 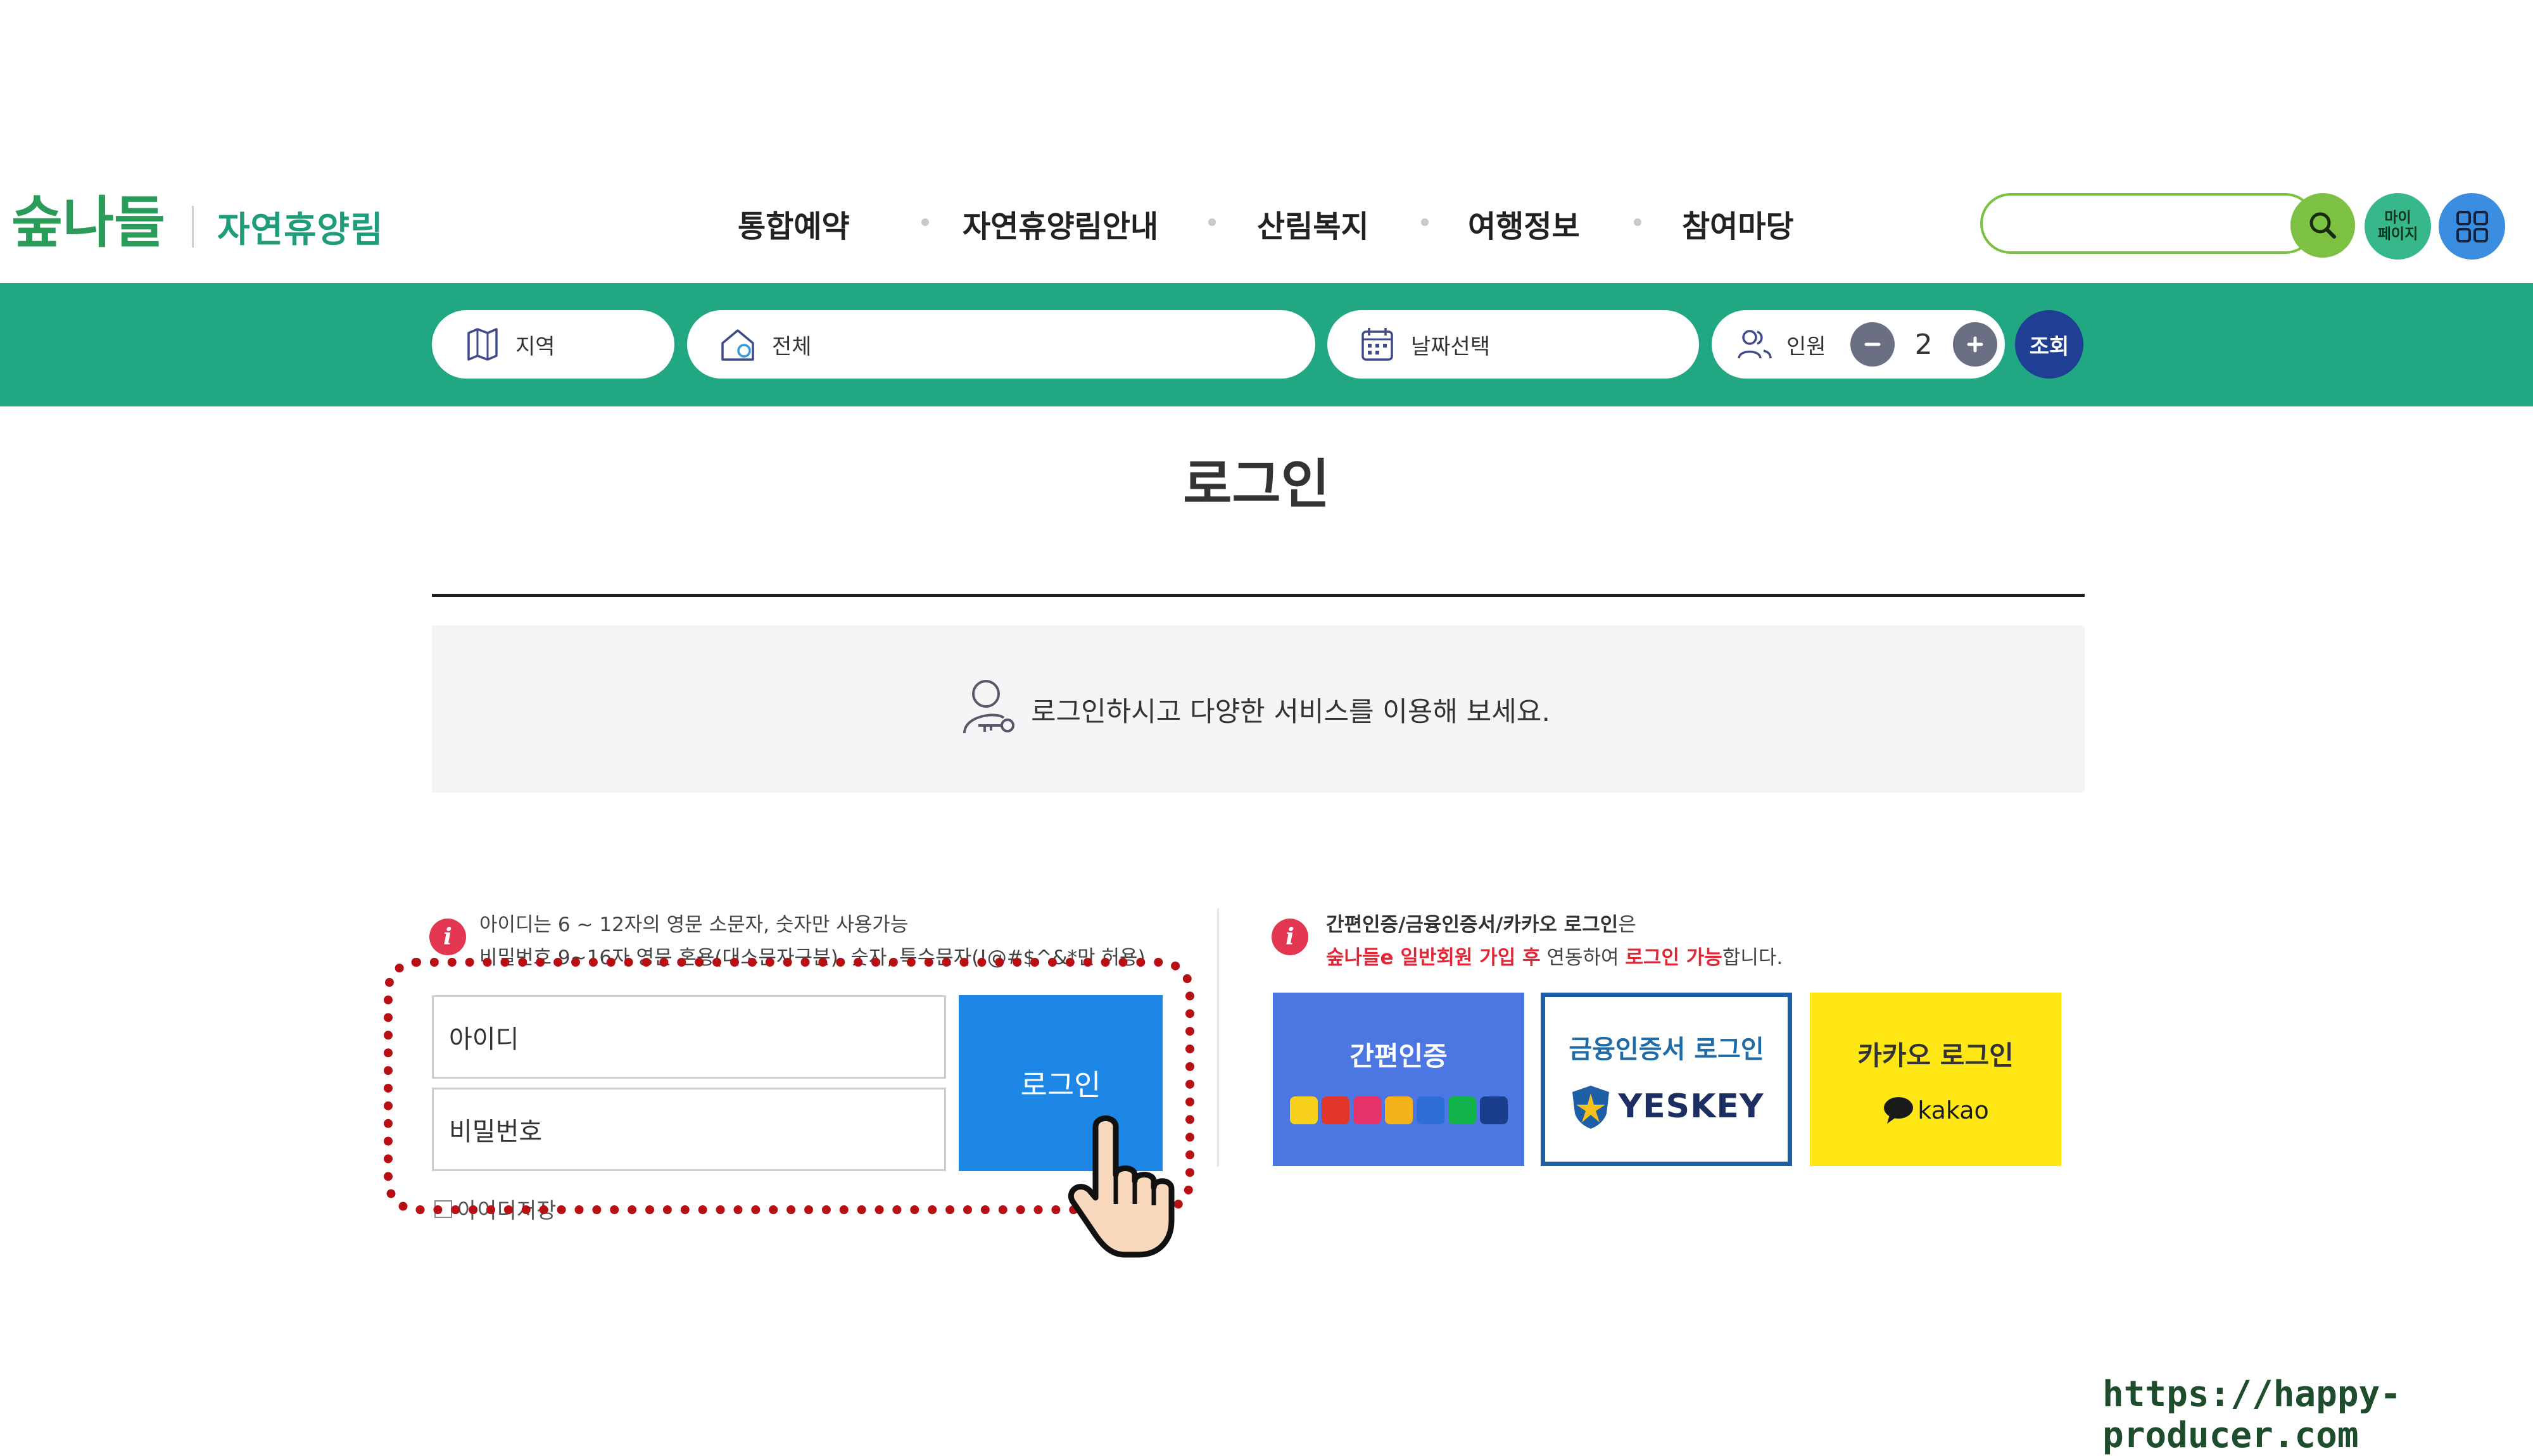 What do you see at coordinates (300, 230) in the screenshot?
I see `logo-subtitle: 자연휴양림` at bounding box center [300, 230].